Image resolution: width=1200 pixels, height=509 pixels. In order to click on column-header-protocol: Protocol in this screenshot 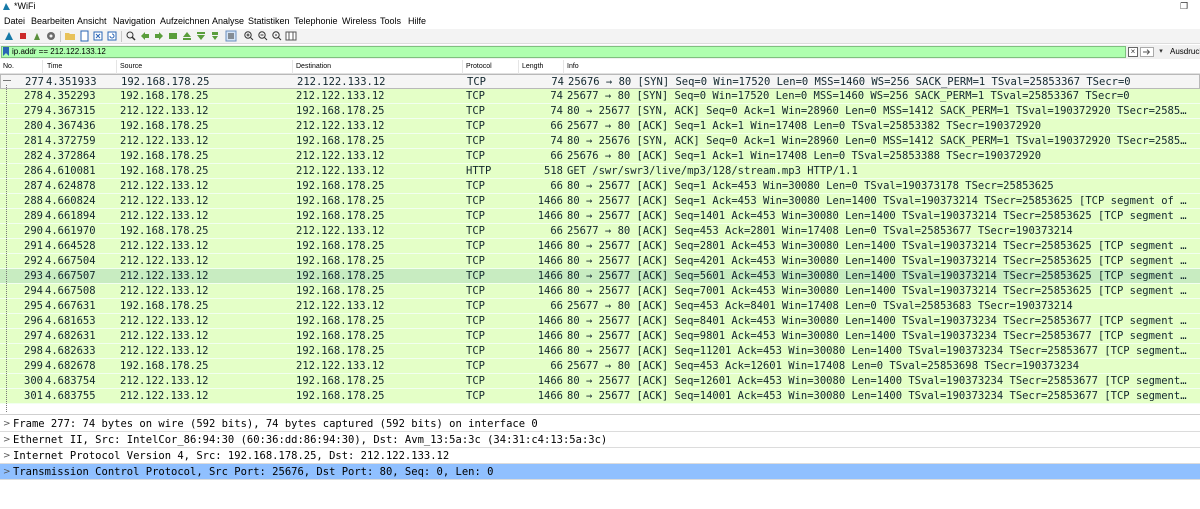, I will do `click(479, 66)`.